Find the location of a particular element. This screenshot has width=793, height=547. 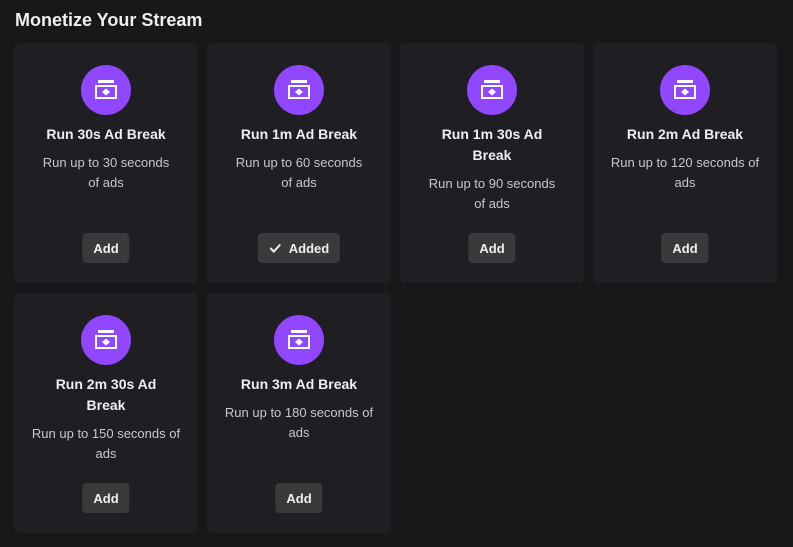

card-description: Run up to 150 seconds of ads is located at coordinates (106, 443).